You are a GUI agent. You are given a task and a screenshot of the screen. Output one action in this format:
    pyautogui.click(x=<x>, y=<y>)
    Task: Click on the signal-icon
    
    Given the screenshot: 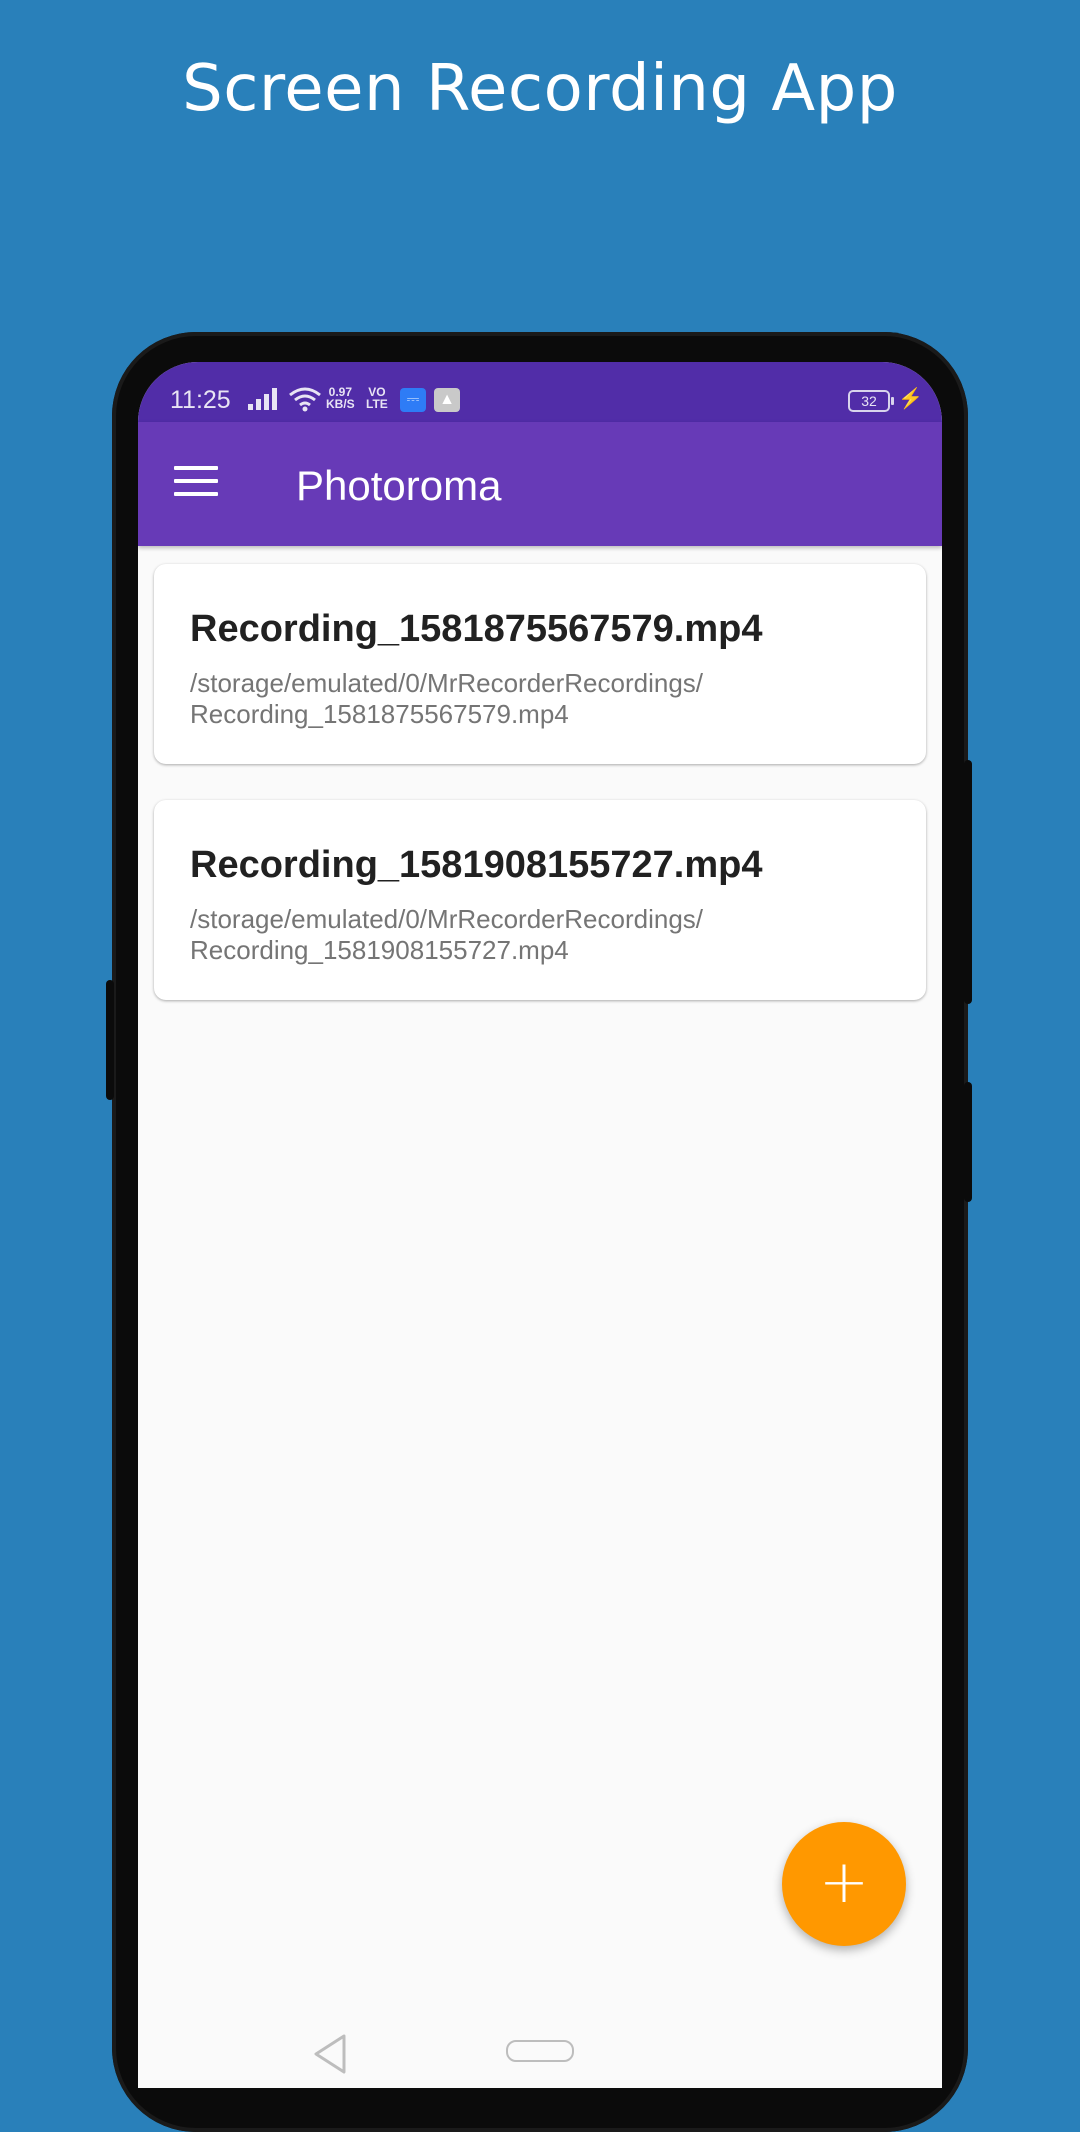 What is the action you would take?
    pyautogui.click(x=262, y=399)
    